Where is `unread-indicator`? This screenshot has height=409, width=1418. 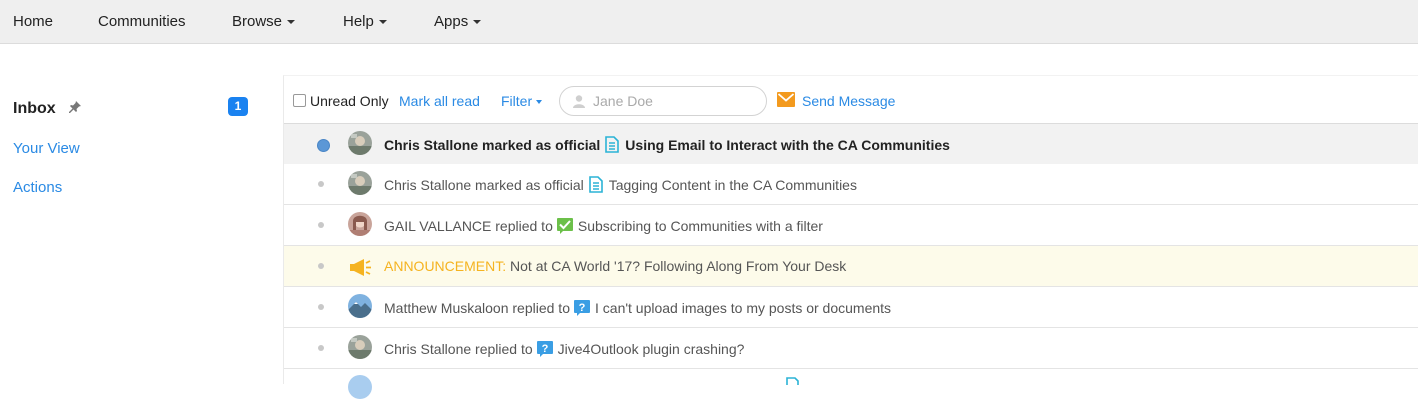 unread-indicator is located at coordinates (323, 145).